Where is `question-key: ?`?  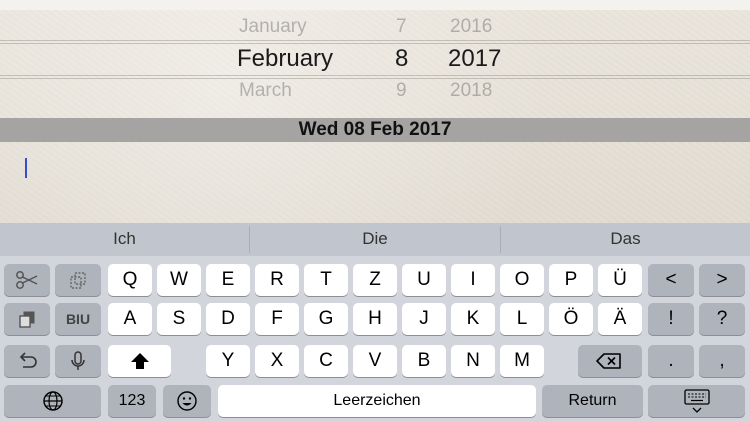 question-key: ? is located at coordinates (722, 319).